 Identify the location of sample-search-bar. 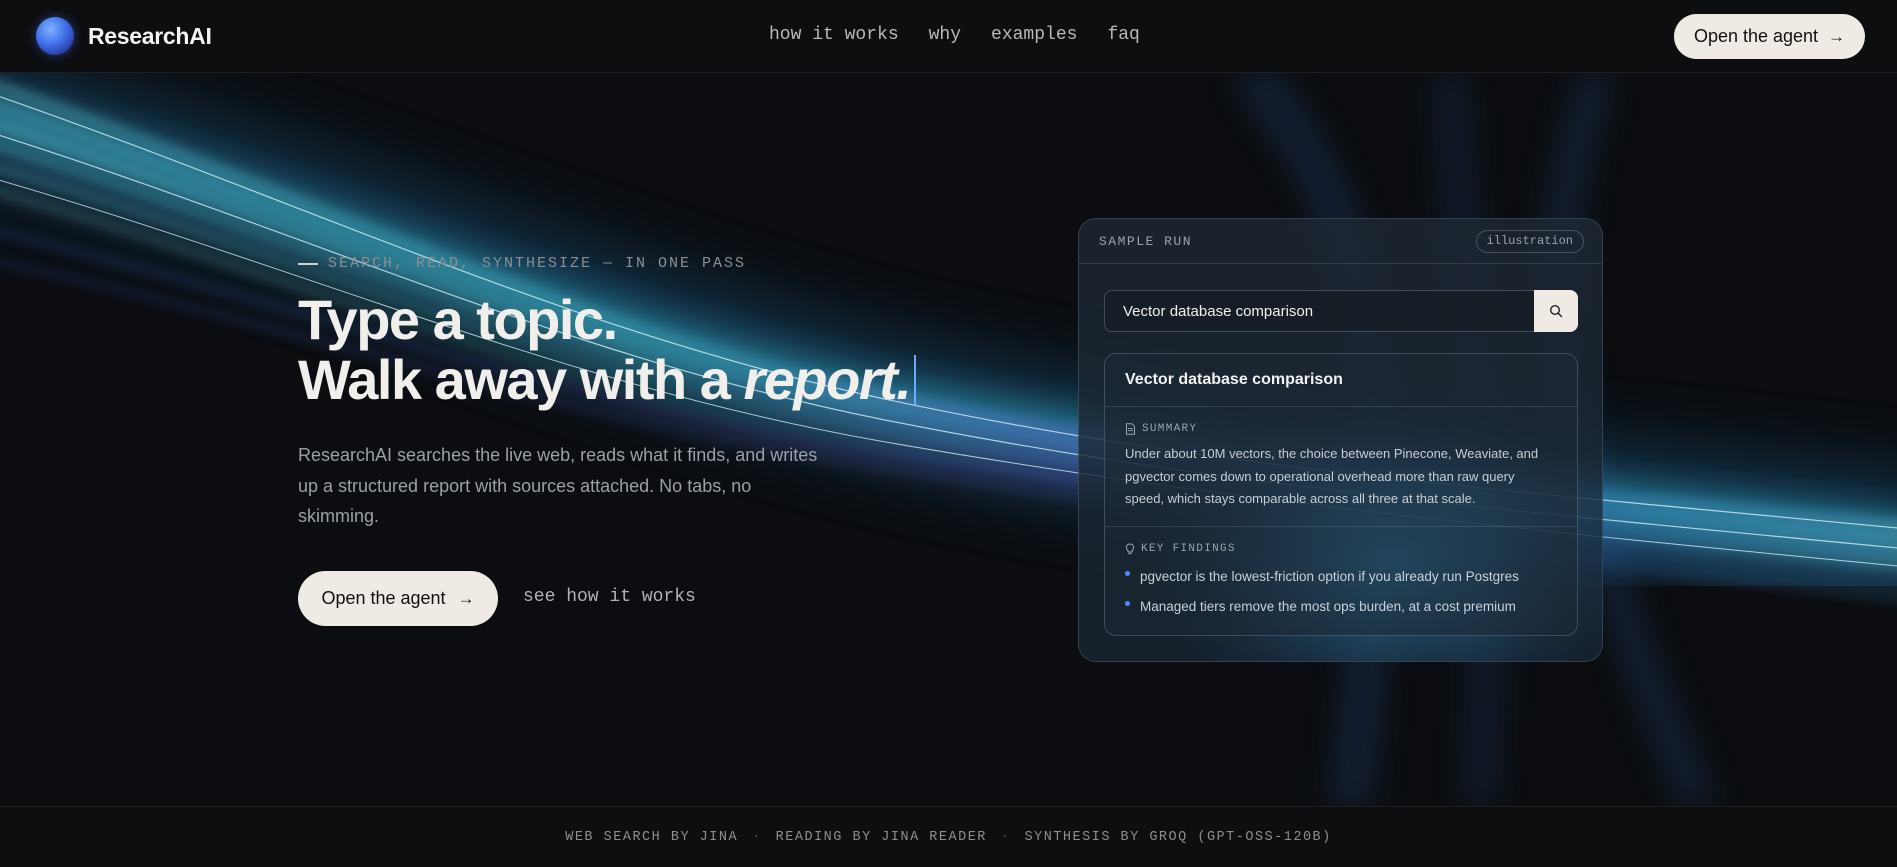
(1341, 311).